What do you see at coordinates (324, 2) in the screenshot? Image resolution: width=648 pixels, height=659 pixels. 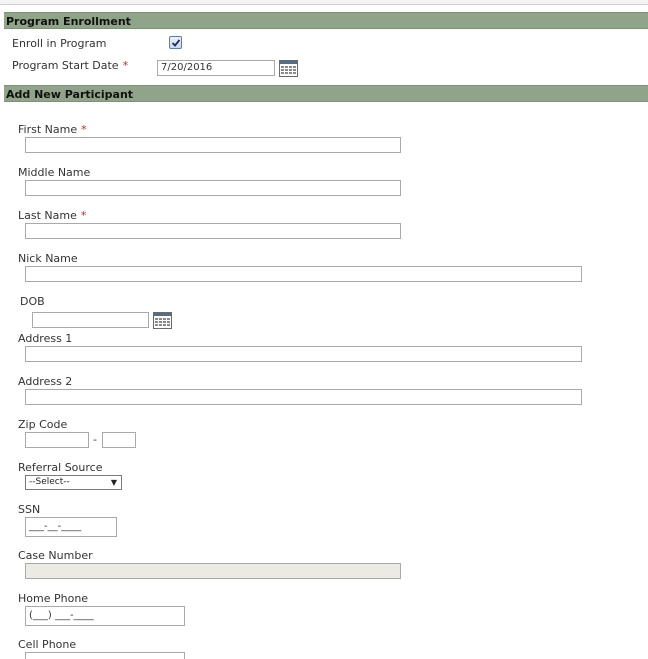 I see `top-divider` at bounding box center [324, 2].